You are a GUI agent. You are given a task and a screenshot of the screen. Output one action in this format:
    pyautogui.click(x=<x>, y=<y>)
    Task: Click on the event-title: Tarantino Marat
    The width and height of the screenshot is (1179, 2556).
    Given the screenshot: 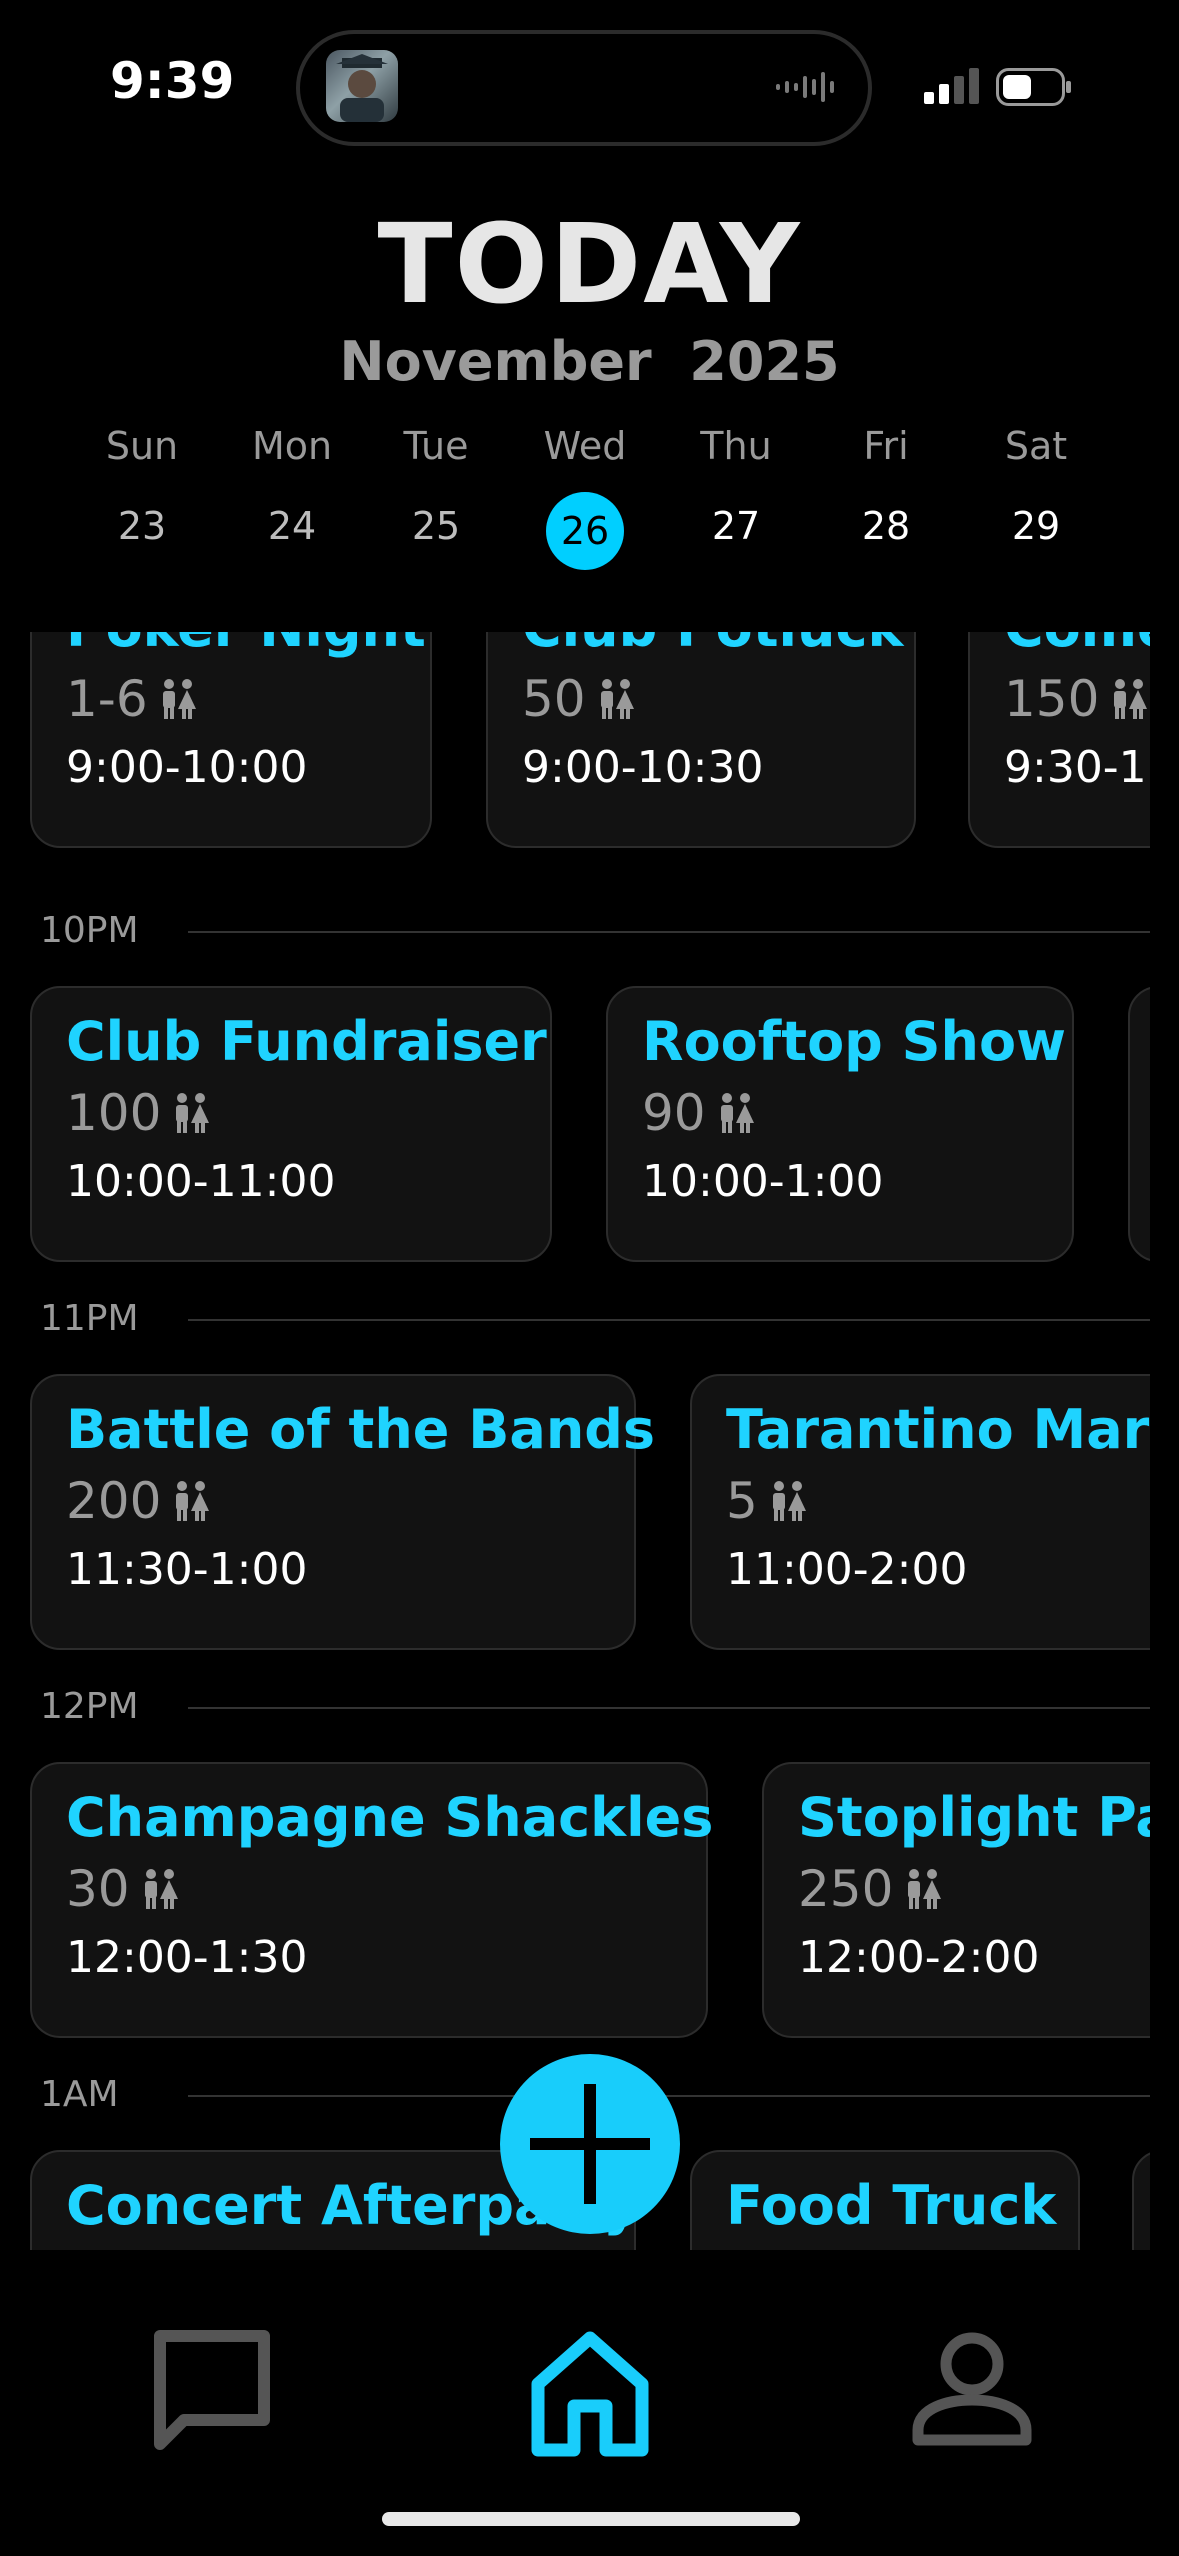 What is the action you would take?
    pyautogui.click(x=938, y=1429)
    